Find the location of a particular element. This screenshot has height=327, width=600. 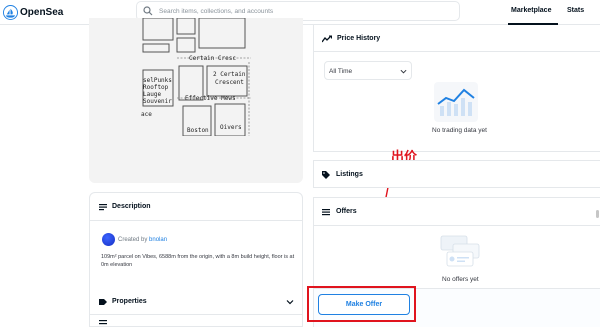

map-label: Crescent is located at coordinates (229, 82).